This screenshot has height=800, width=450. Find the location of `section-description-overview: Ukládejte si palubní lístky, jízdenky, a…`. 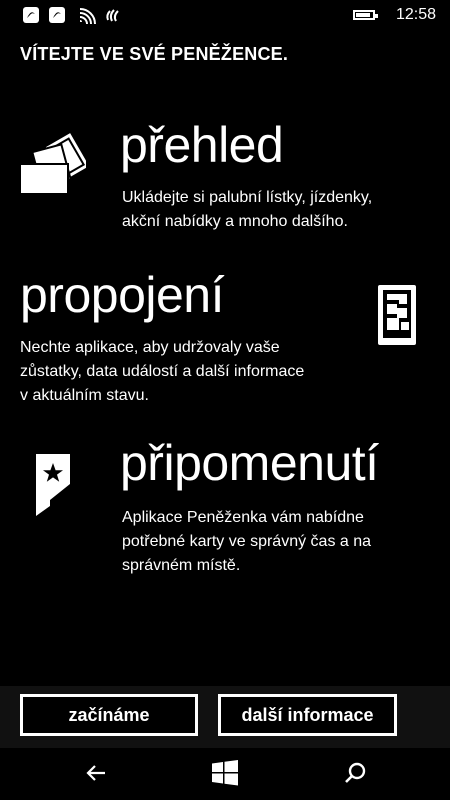

section-description-overview: Ukládejte si palubní lístky, jízdenky, a… is located at coordinates (247, 210).